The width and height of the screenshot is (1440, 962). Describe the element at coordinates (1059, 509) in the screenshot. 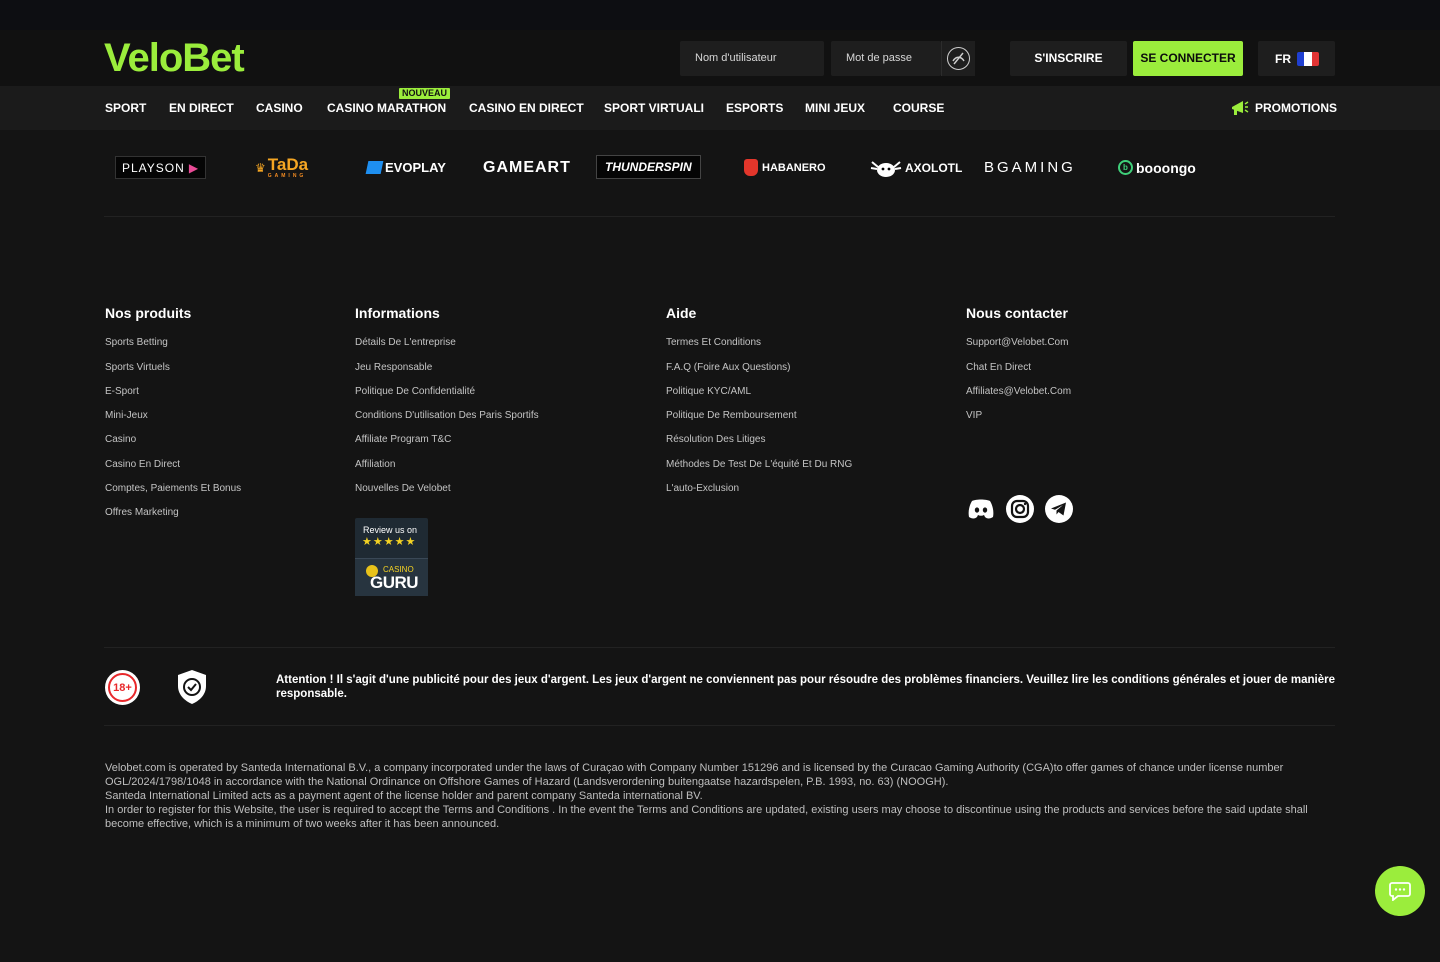

I see `telegram-icon` at that location.